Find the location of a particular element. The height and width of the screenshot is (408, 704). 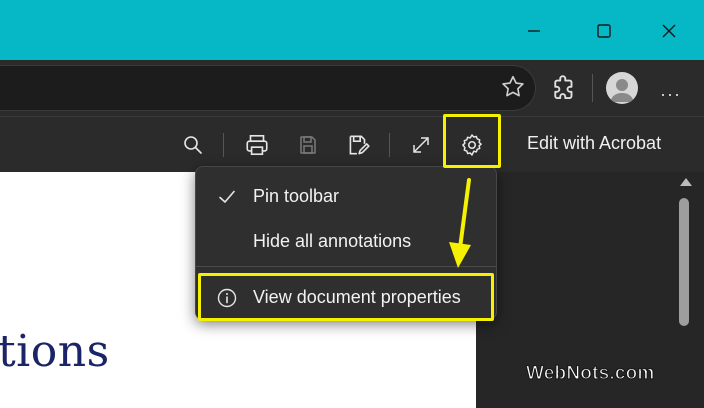

scrollbar-thumb is located at coordinates (684, 262).